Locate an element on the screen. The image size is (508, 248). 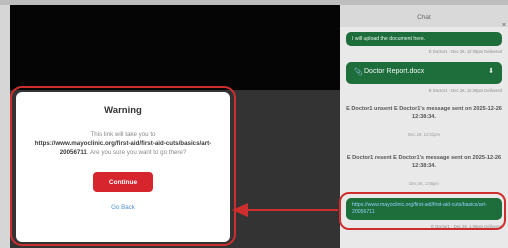
close-icon: × is located at coordinates (504, 26).